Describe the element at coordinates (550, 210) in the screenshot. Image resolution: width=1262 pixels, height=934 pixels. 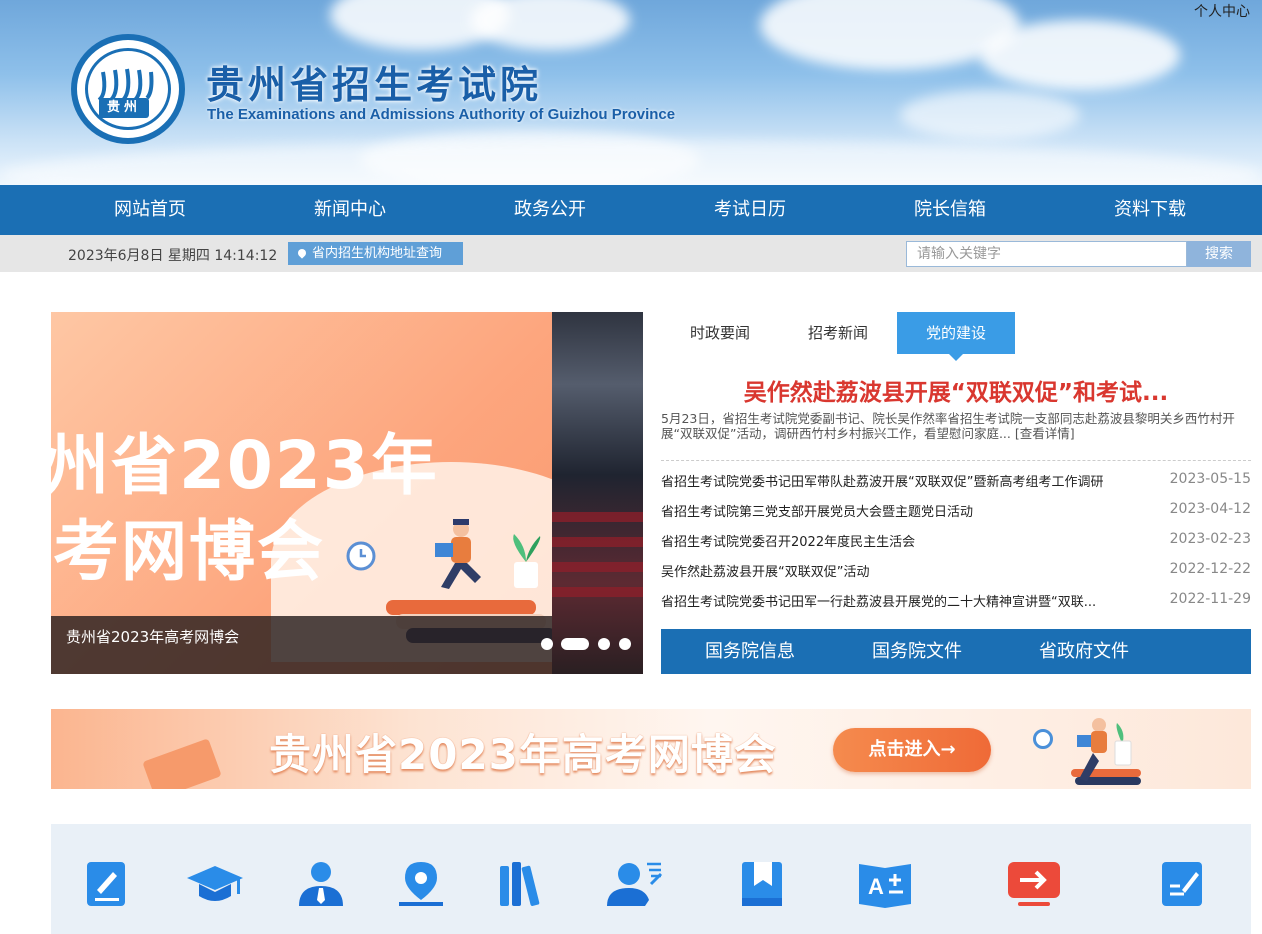
I see `nav-gov-affairs: 政务公开` at that location.